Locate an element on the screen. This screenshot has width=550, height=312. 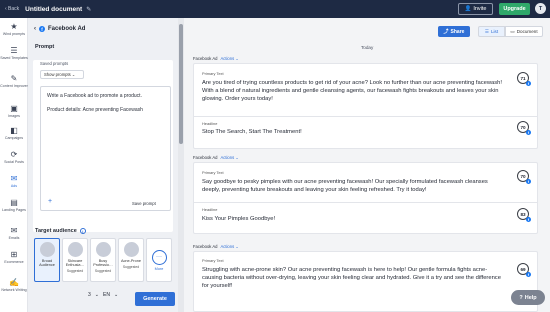
help-button: ? Help is located at coordinates (528, 297).